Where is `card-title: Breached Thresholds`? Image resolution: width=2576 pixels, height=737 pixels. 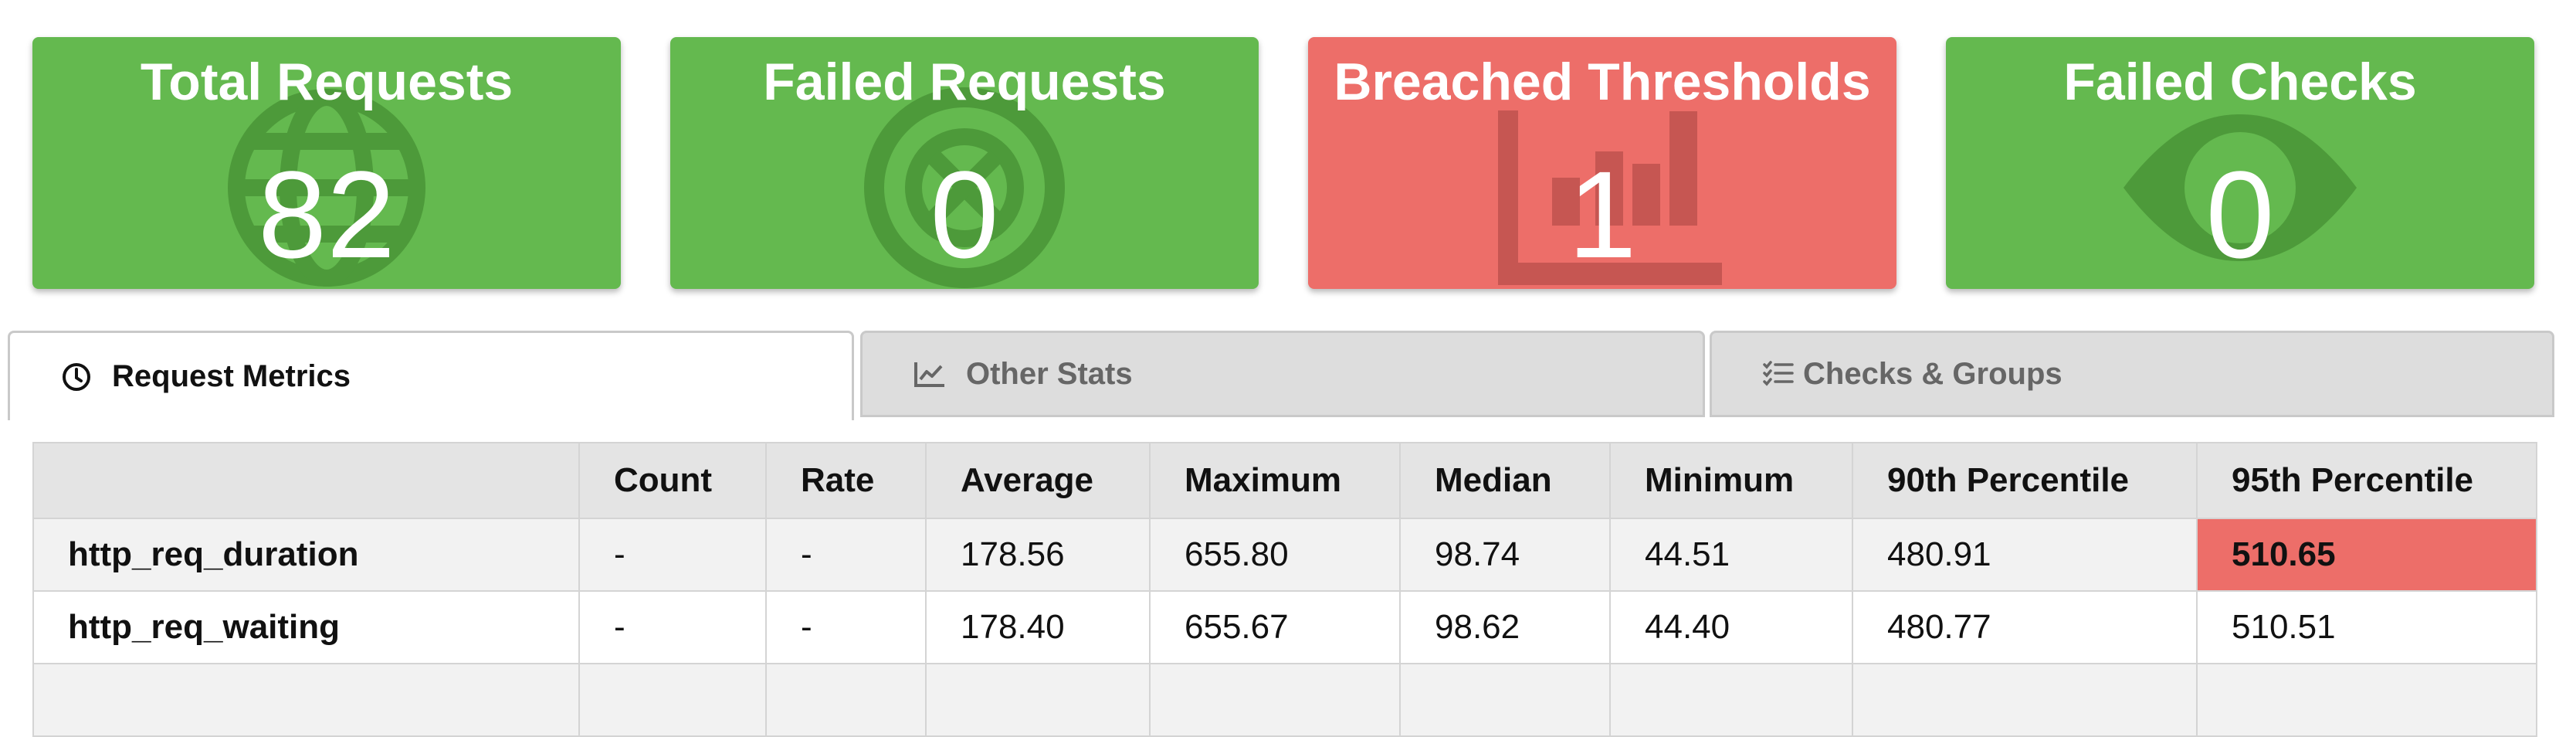
card-title: Breached Thresholds is located at coordinates (1602, 82).